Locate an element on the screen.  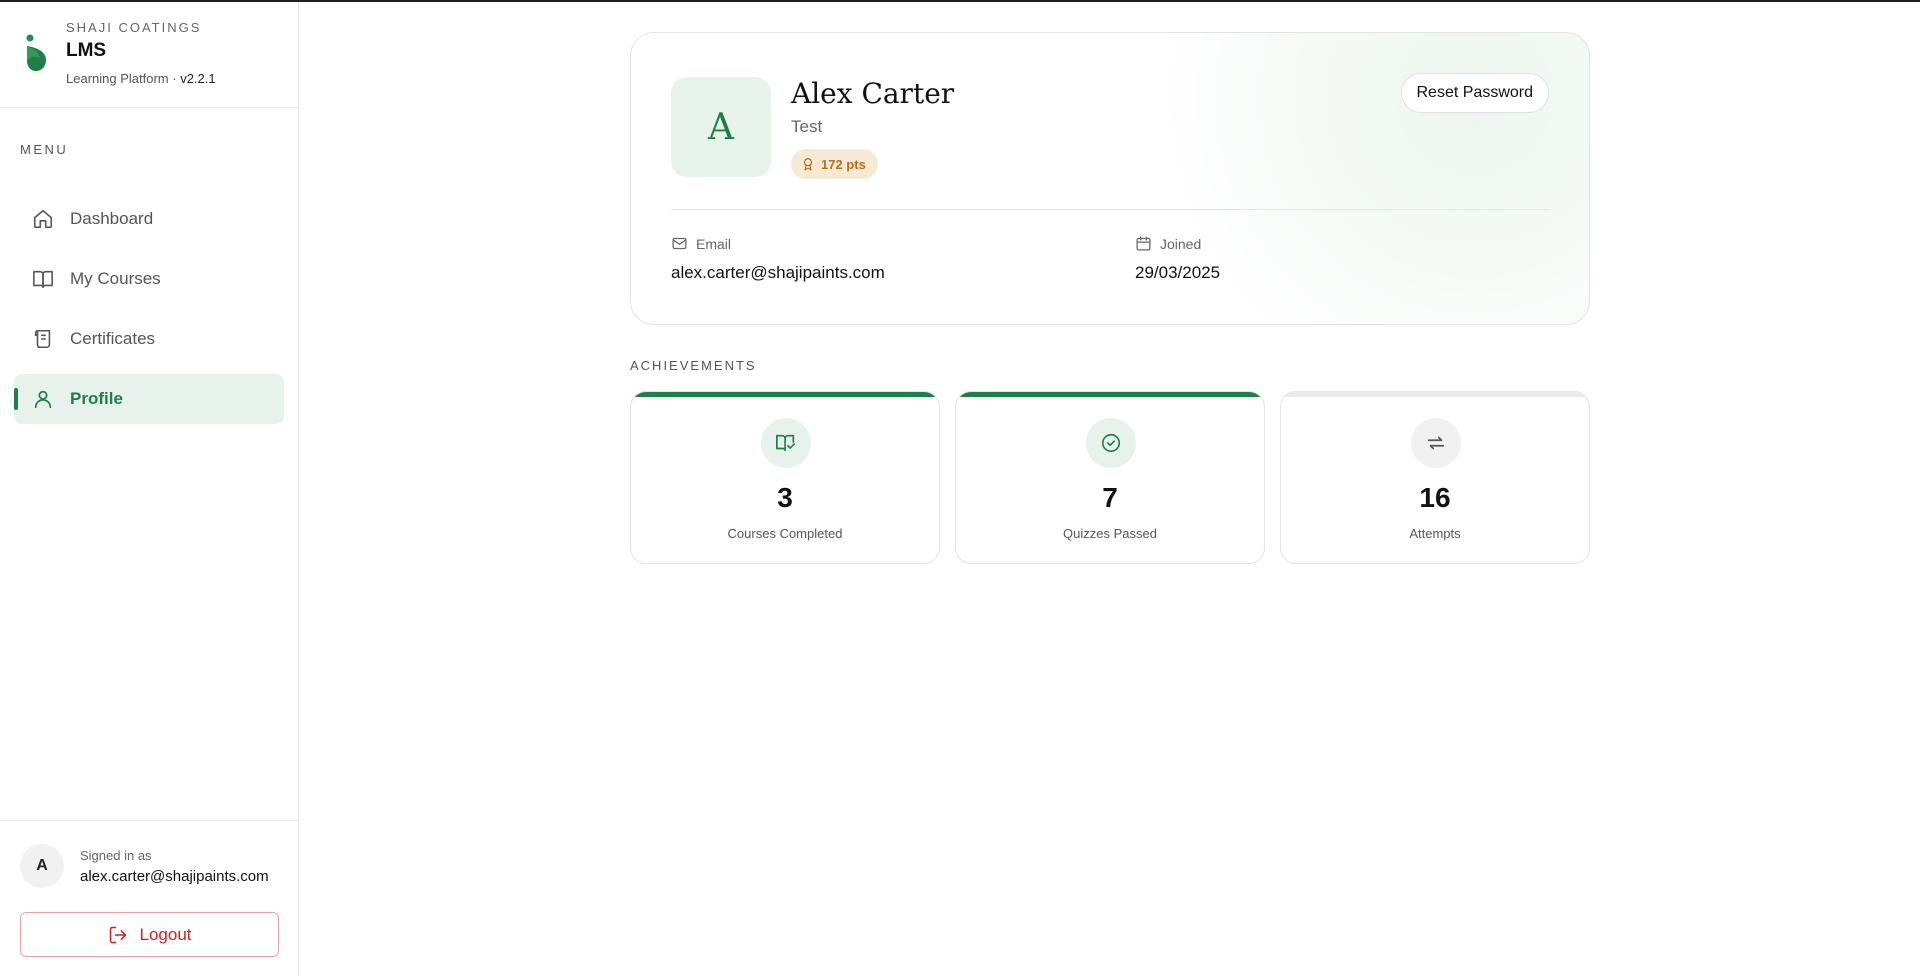
stat-value: 3 is located at coordinates (785, 497).